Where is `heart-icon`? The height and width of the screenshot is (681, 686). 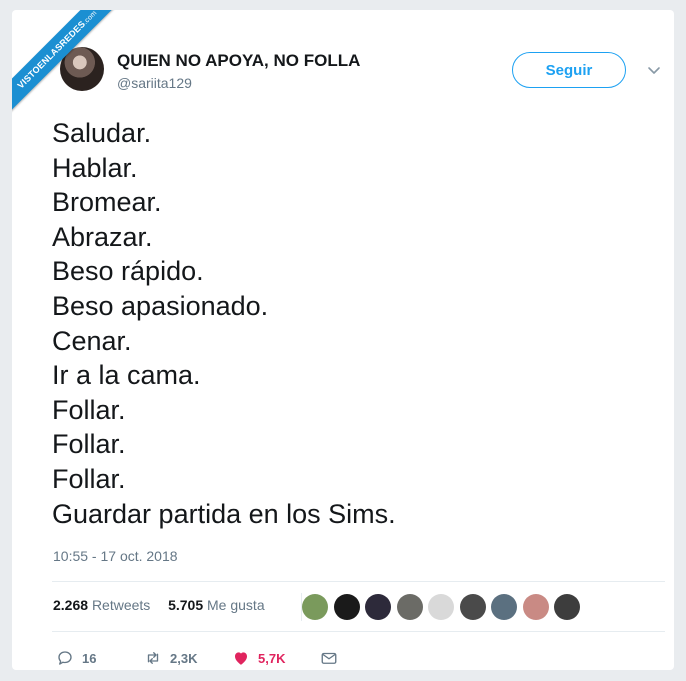
heart-icon is located at coordinates (241, 658).